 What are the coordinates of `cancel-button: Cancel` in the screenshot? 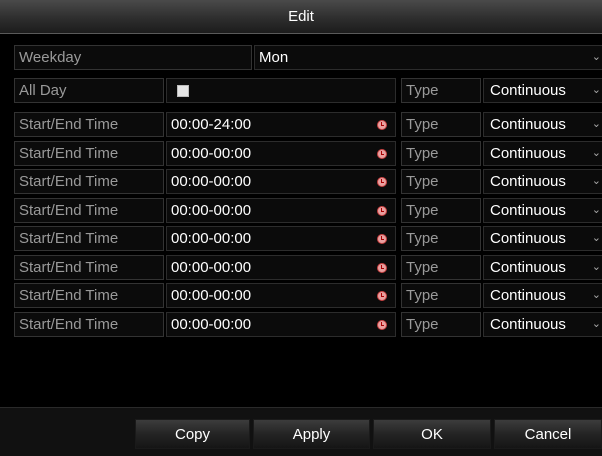 It's located at (548, 434).